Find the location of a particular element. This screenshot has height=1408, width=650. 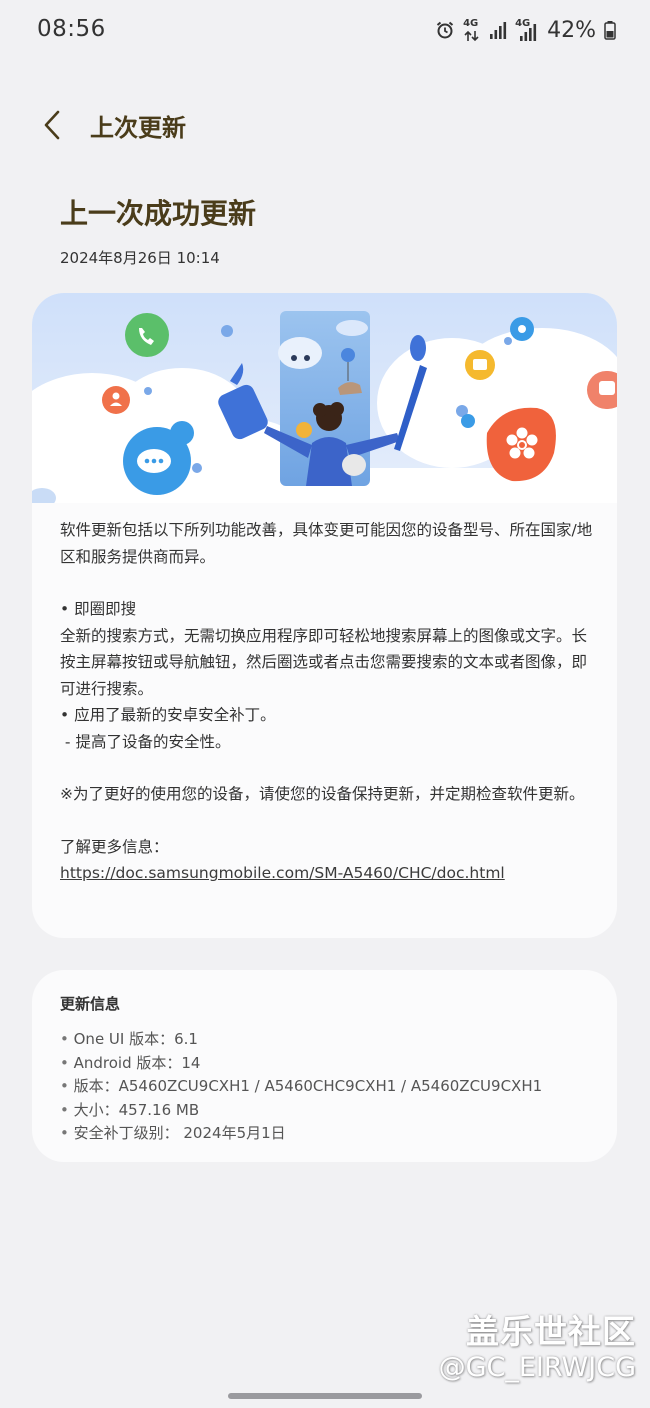

data-4g-icon: 4G is located at coordinates (472, 30).